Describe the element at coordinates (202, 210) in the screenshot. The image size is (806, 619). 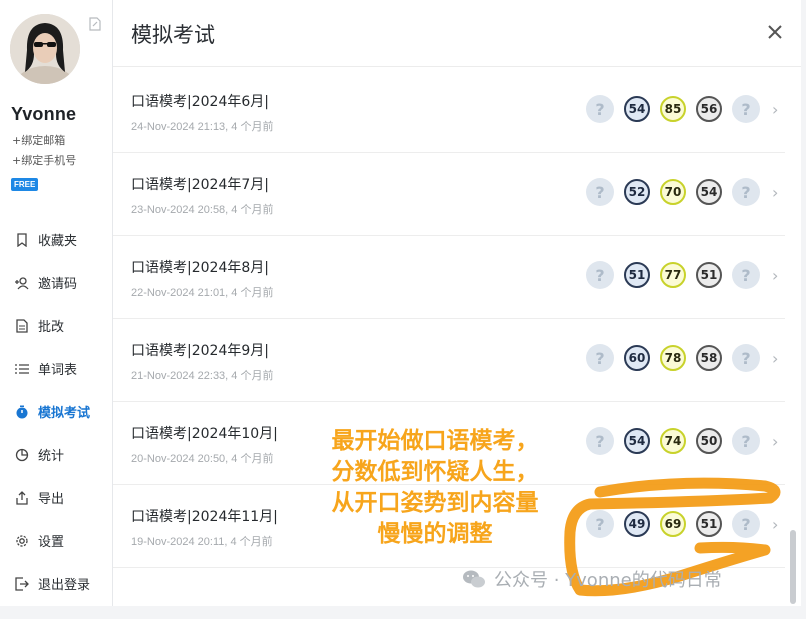
I see `exam-timestamp: 23-Nov-2024 20:58, 4 个月前` at that location.